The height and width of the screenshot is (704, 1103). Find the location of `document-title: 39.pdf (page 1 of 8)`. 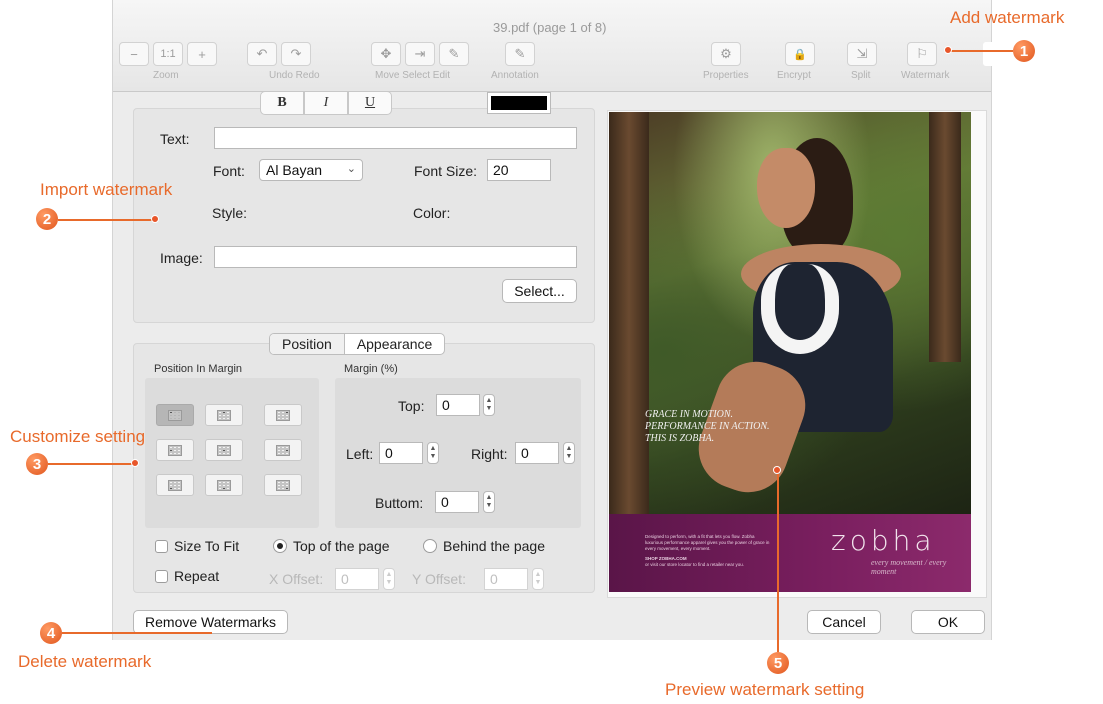

document-title: 39.pdf (page 1 of 8) is located at coordinates (550, 27).